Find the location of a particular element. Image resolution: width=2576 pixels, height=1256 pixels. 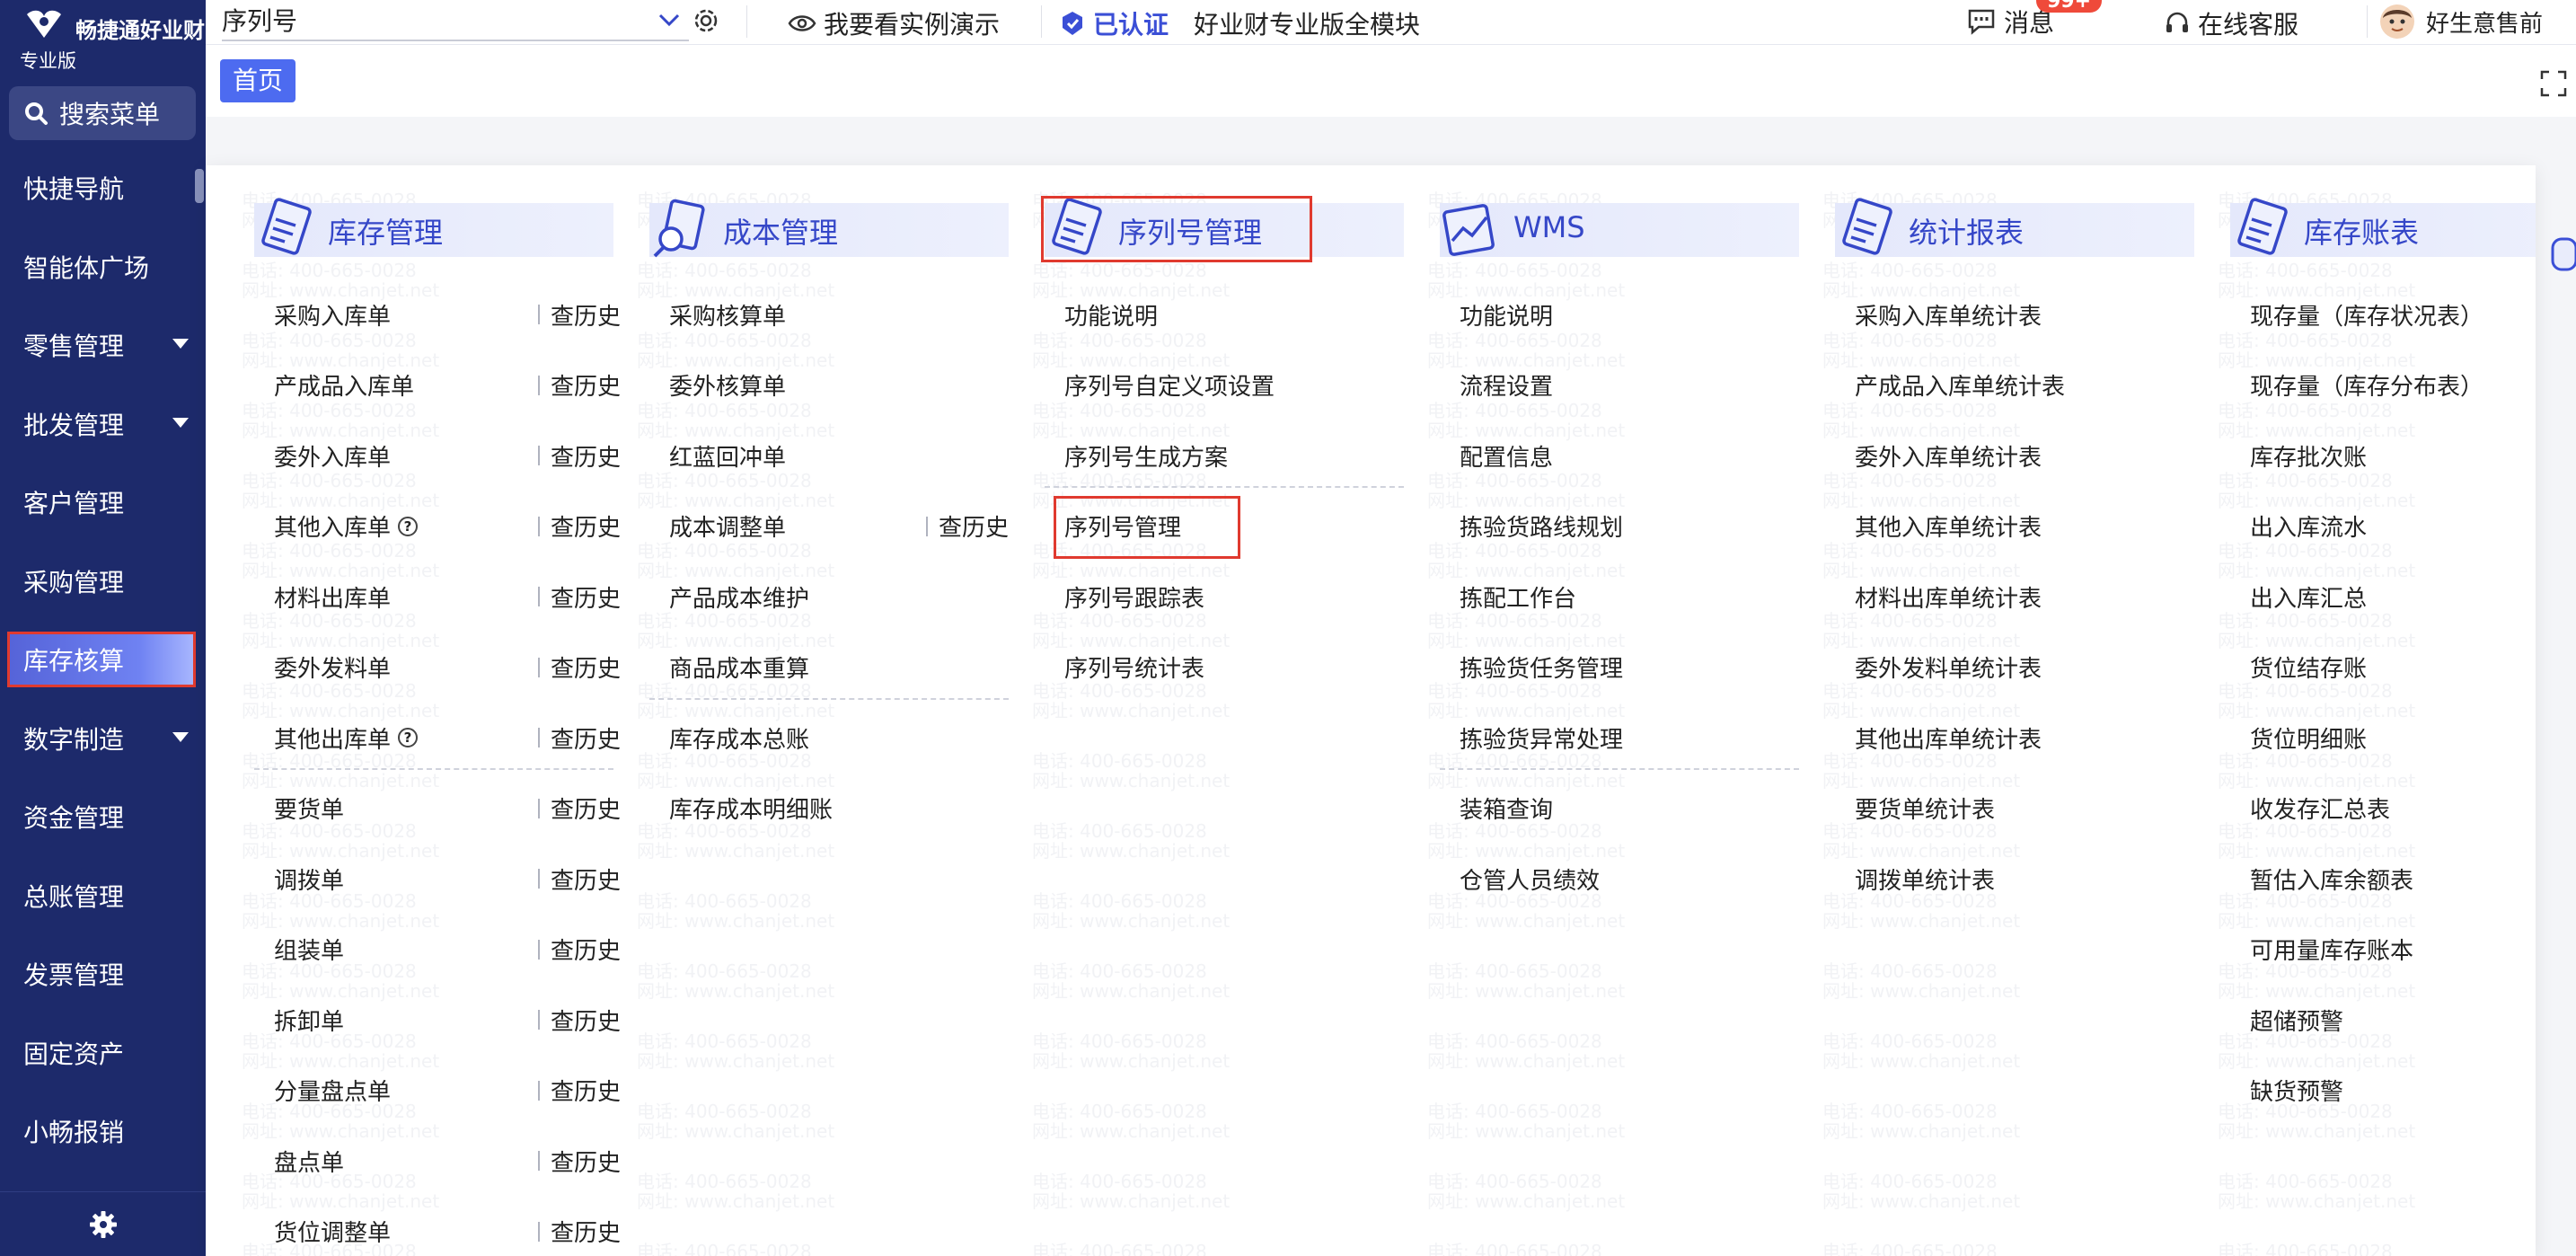

global-search-input is located at coordinates (428, 20).